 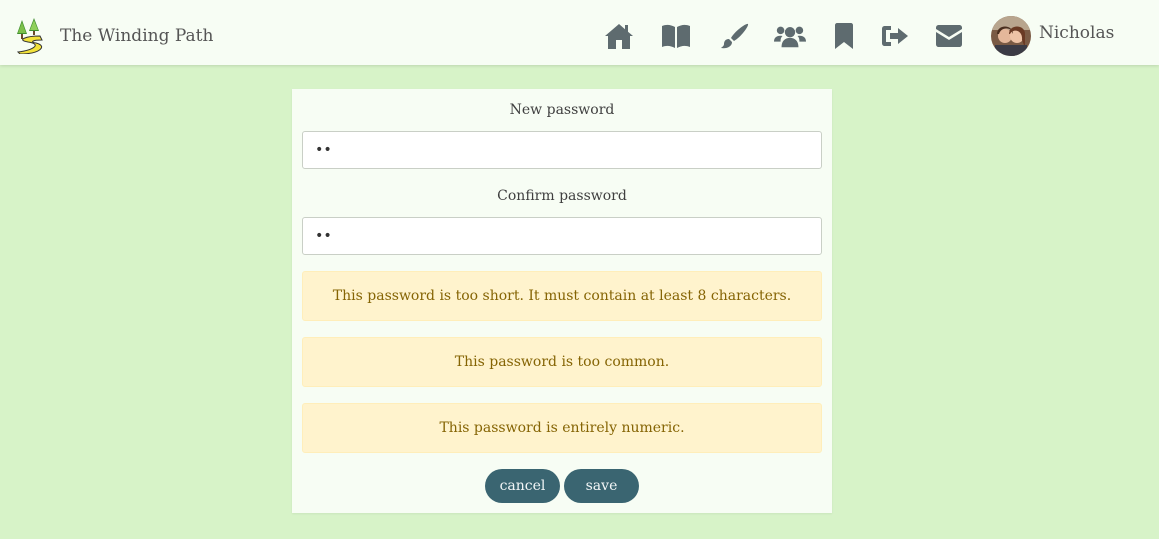 I want to click on brand-link: The Winding Path, so click(x=112, y=36).